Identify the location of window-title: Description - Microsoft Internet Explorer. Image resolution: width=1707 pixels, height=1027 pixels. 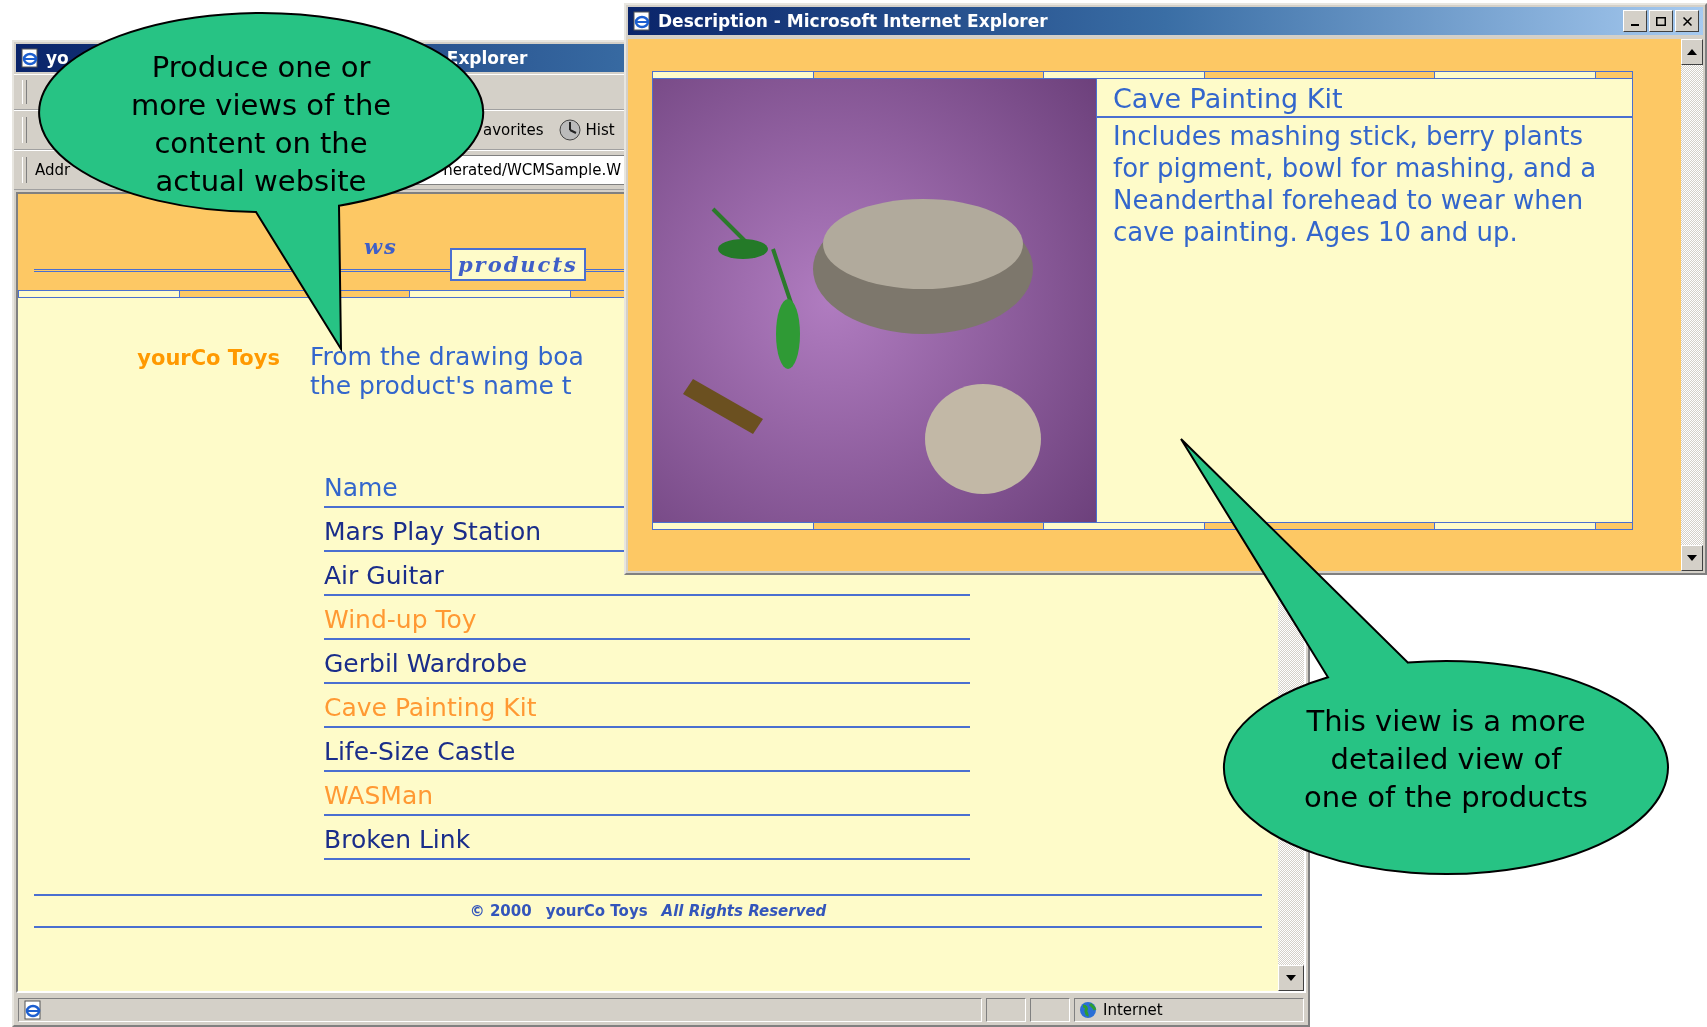
(853, 21).